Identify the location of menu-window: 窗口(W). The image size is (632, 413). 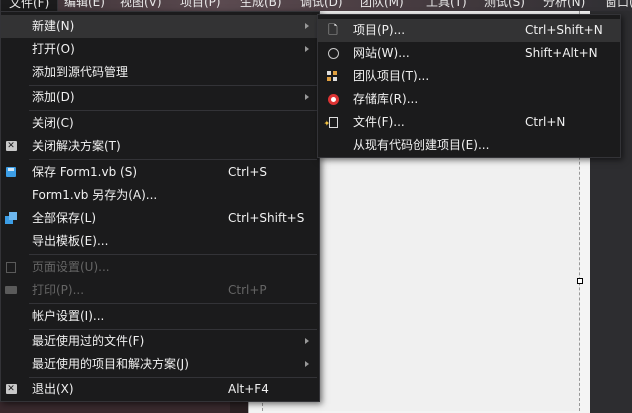
(614, 5).